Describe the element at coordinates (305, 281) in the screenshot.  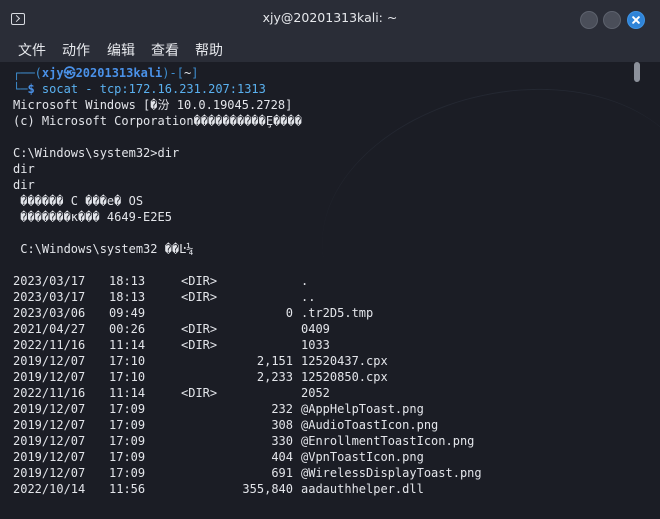
I see `listing-name: .` at that location.